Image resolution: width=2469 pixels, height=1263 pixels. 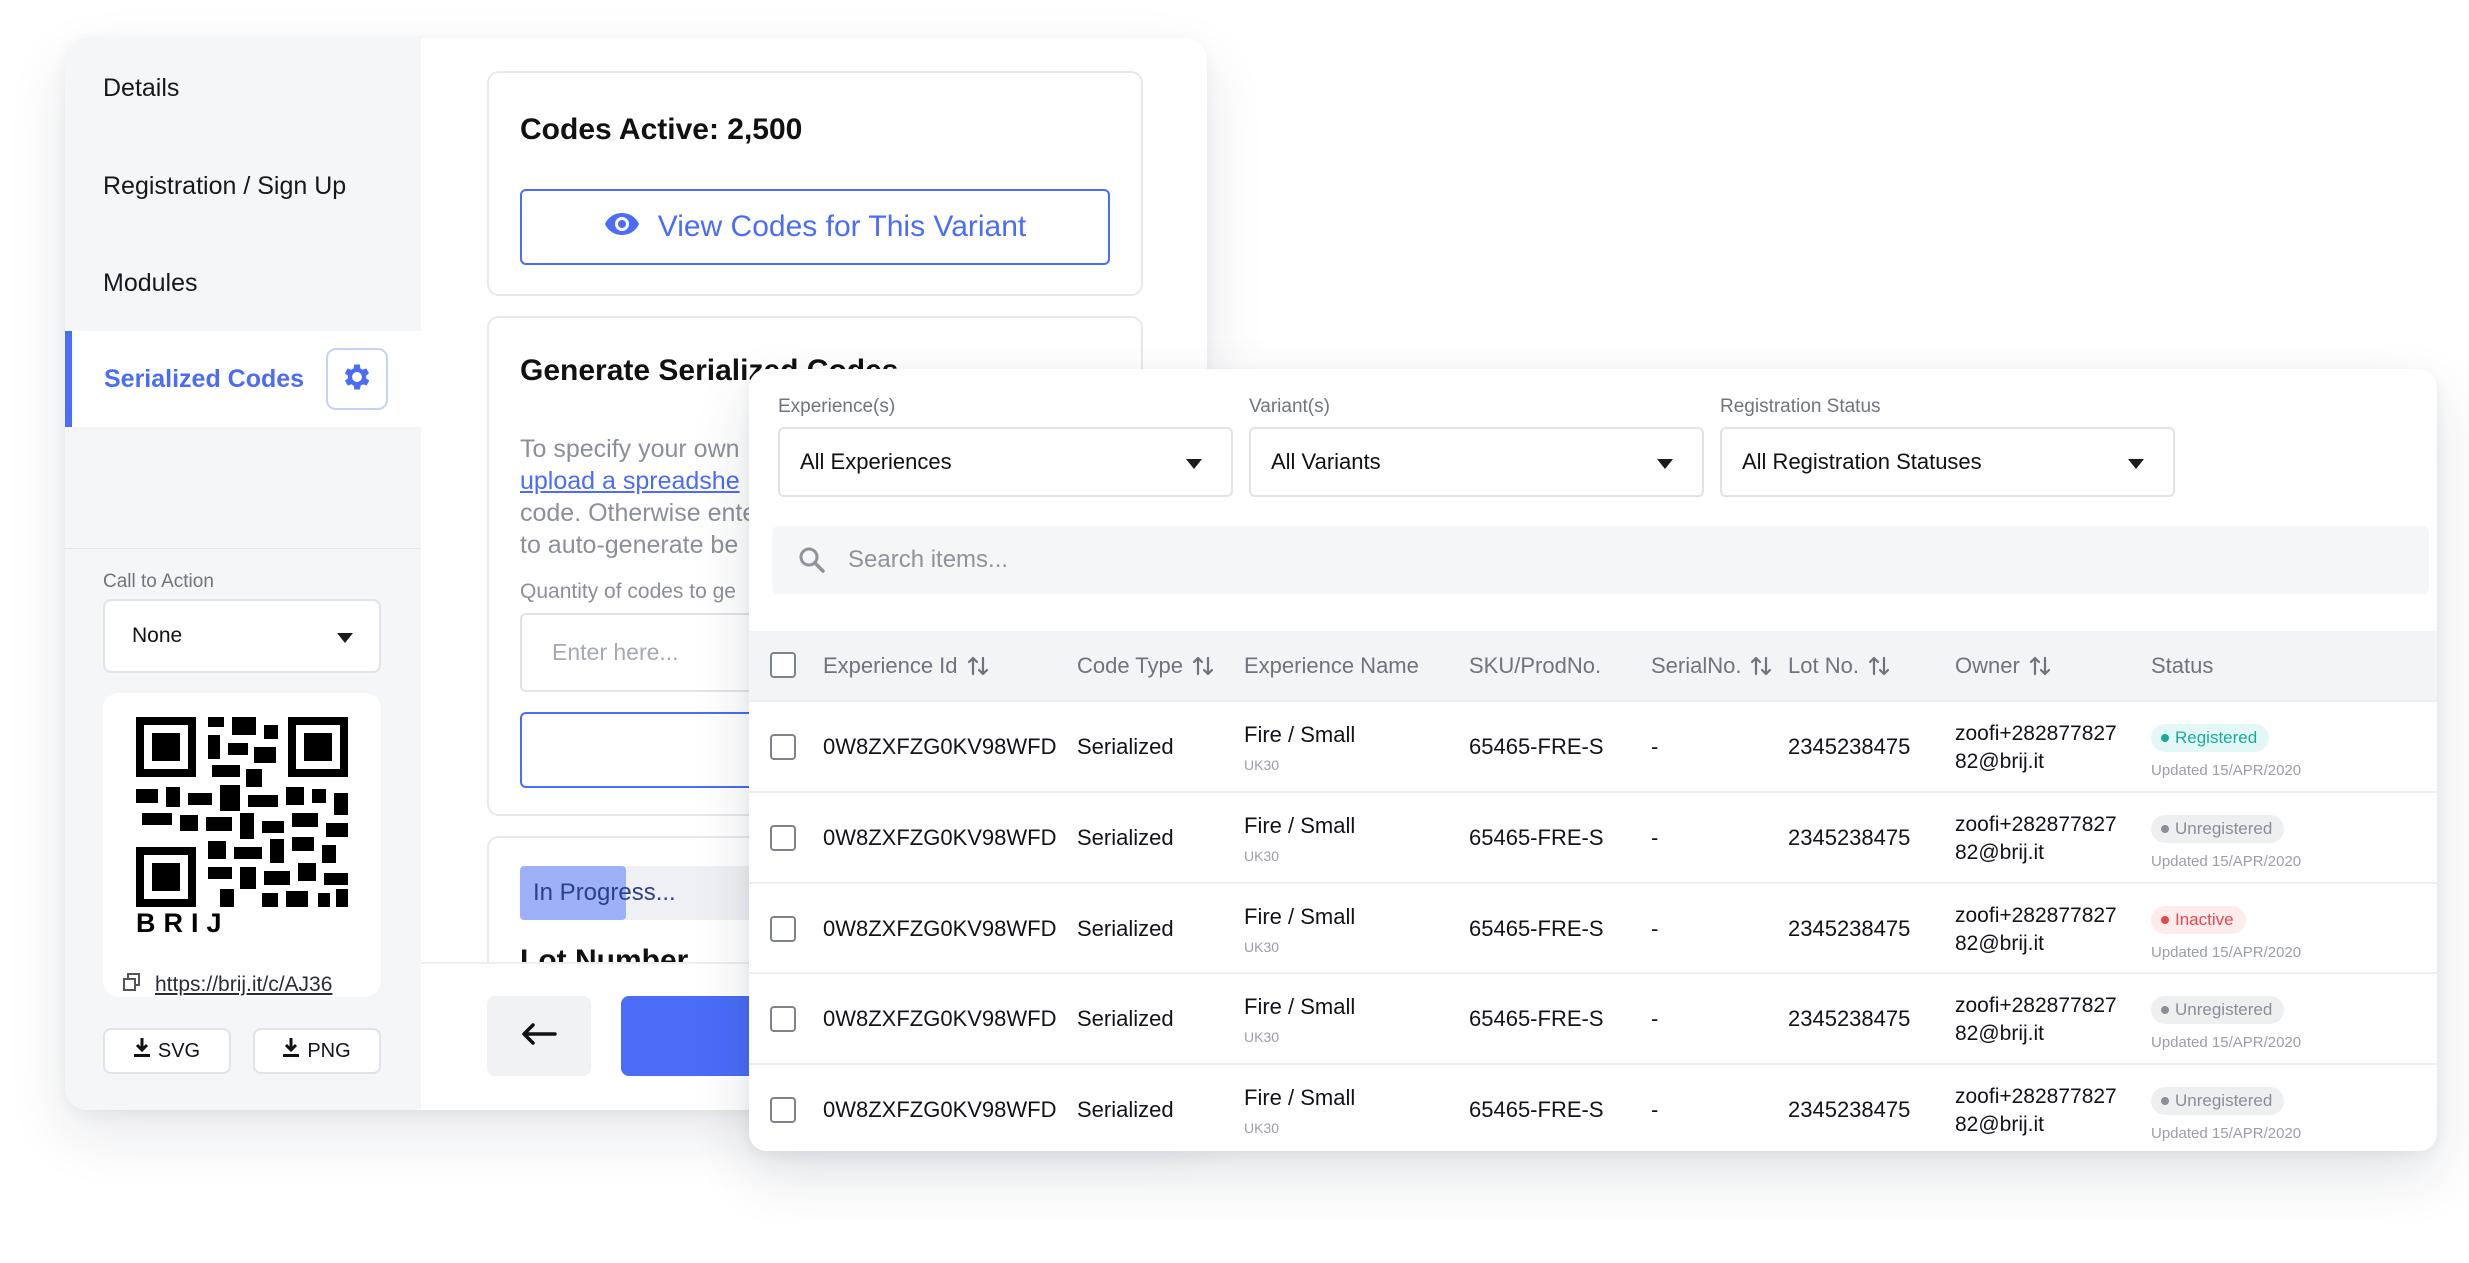 What do you see at coordinates (1130, 665) in the screenshot?
I see `column-label: Code Type` at bounding box center [1130, 665].